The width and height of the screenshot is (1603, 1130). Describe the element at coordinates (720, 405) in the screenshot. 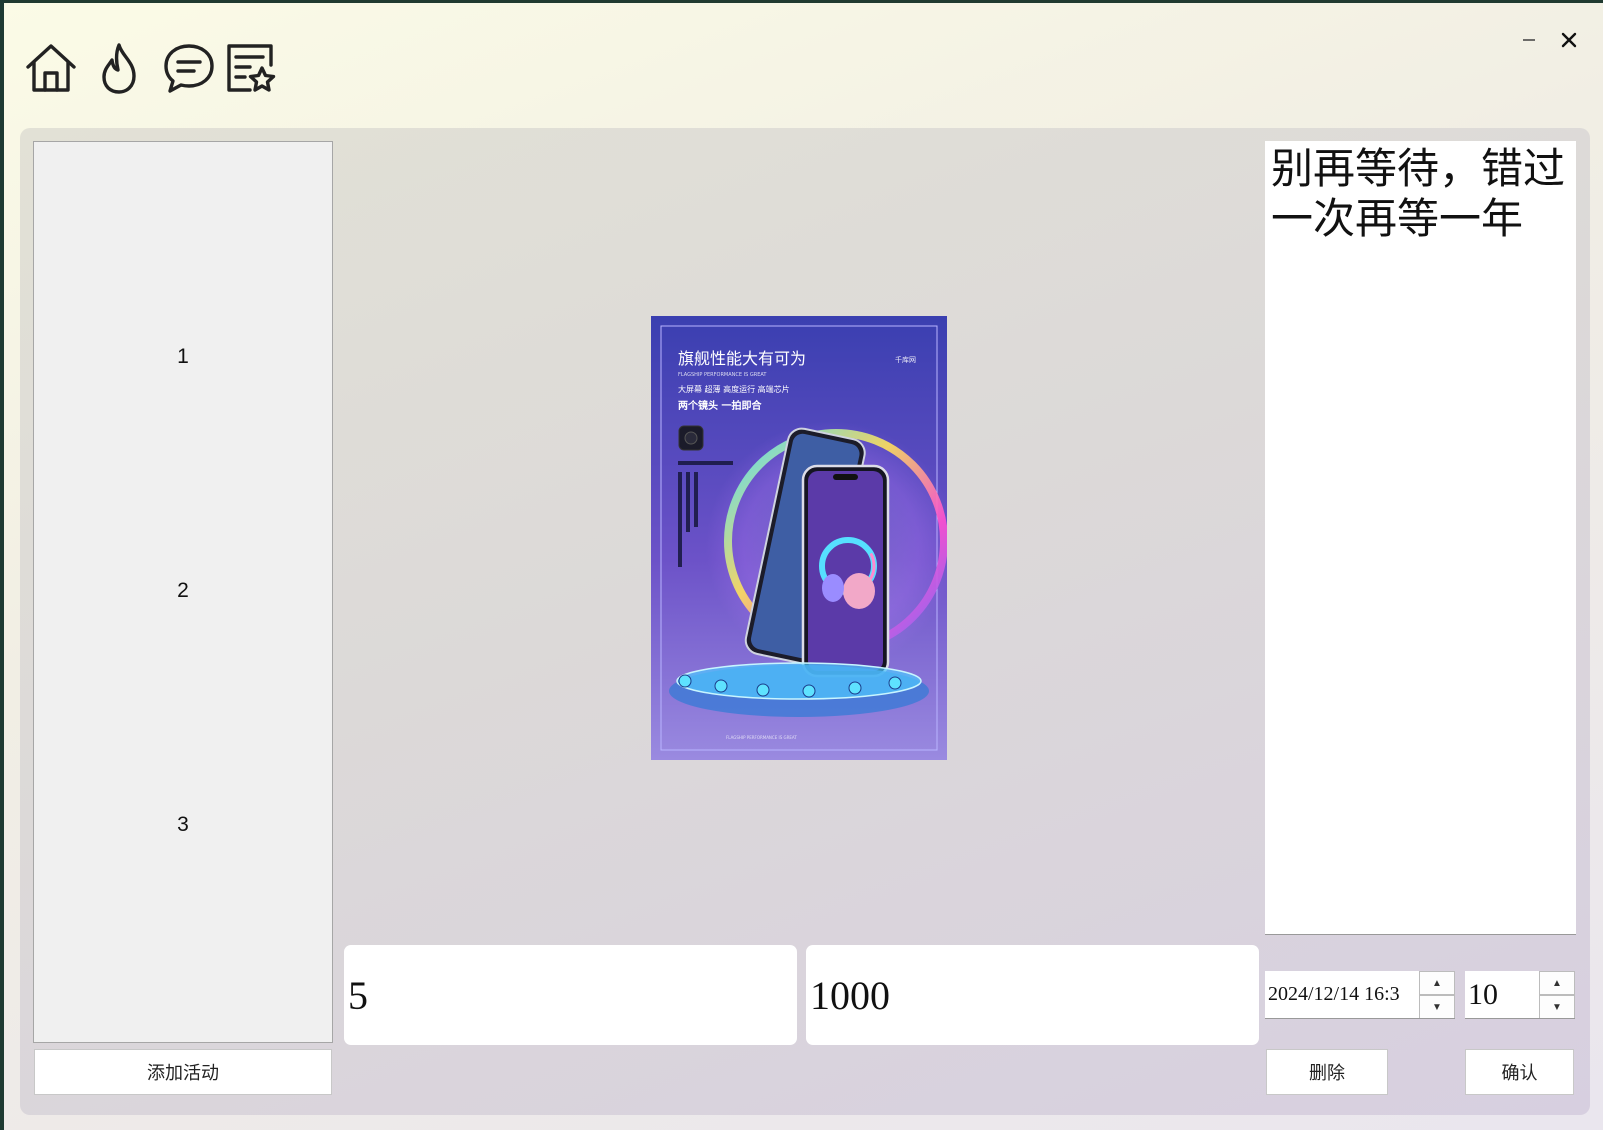

I see `poster-tagline: 两个镜头 一拍即合` at that location.